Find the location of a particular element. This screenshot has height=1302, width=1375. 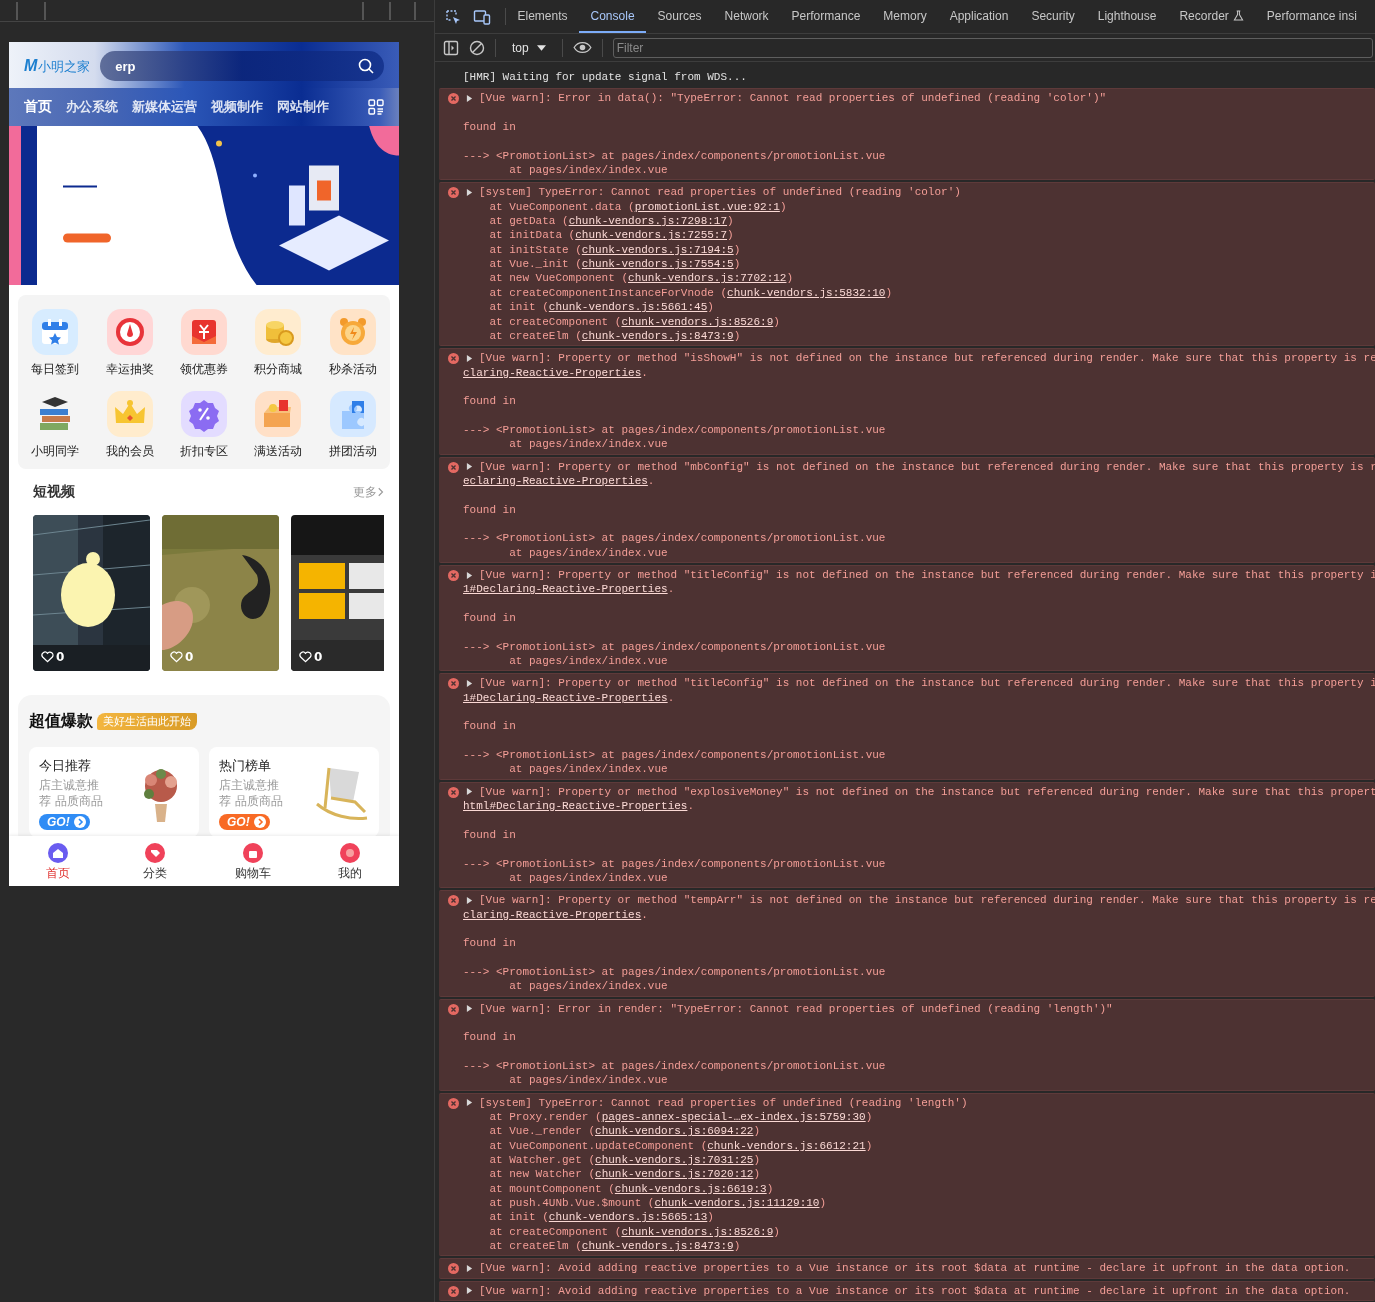

shortcut-label: 小明同学 is located at coordinates (55, 451).